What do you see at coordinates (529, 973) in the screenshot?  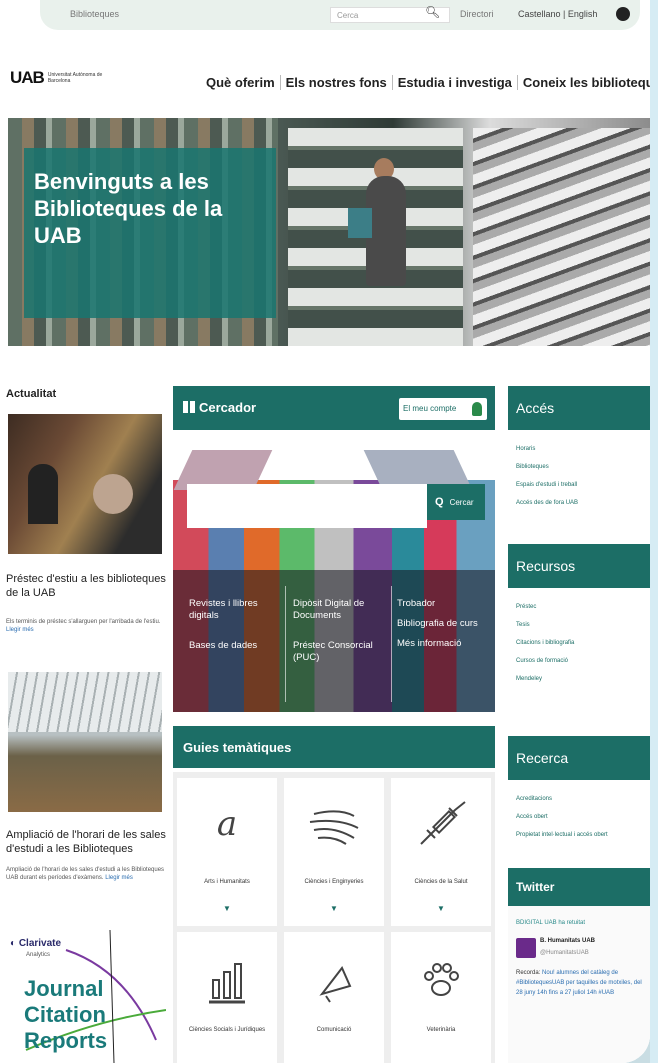 I see `tweet-body-lead: Recorda:` at bounding box center [529, 973].